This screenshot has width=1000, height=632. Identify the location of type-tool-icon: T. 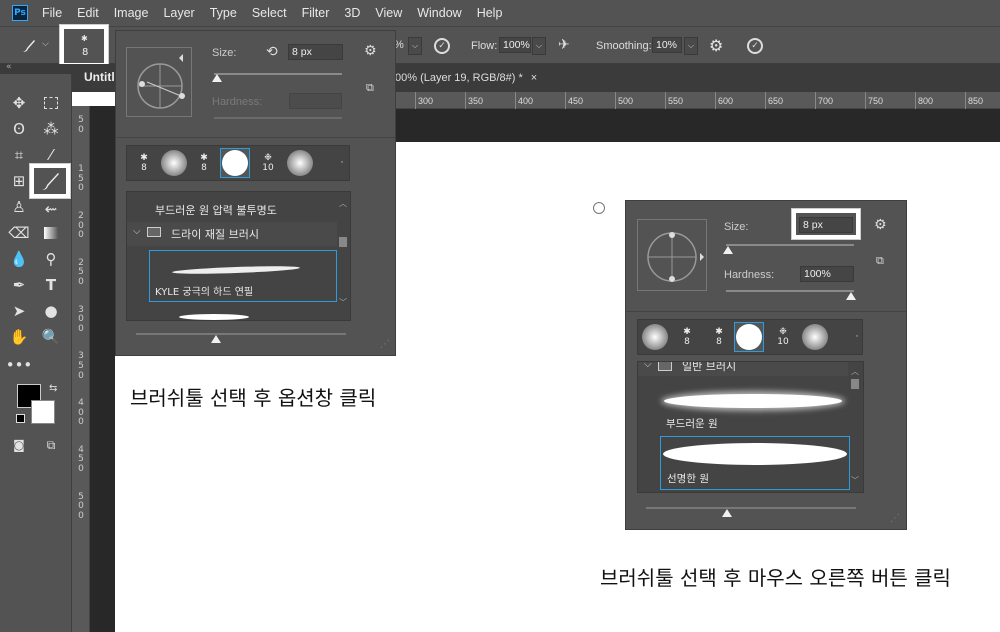
(51, 285).